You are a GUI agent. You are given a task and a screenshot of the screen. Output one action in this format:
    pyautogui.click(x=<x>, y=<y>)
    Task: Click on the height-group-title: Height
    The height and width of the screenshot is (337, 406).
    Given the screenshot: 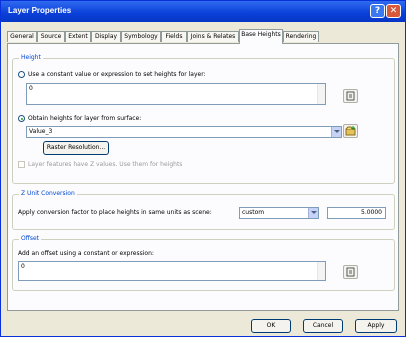 What is the action you would take?
    pyautogui.click(x=31, y=57)
    